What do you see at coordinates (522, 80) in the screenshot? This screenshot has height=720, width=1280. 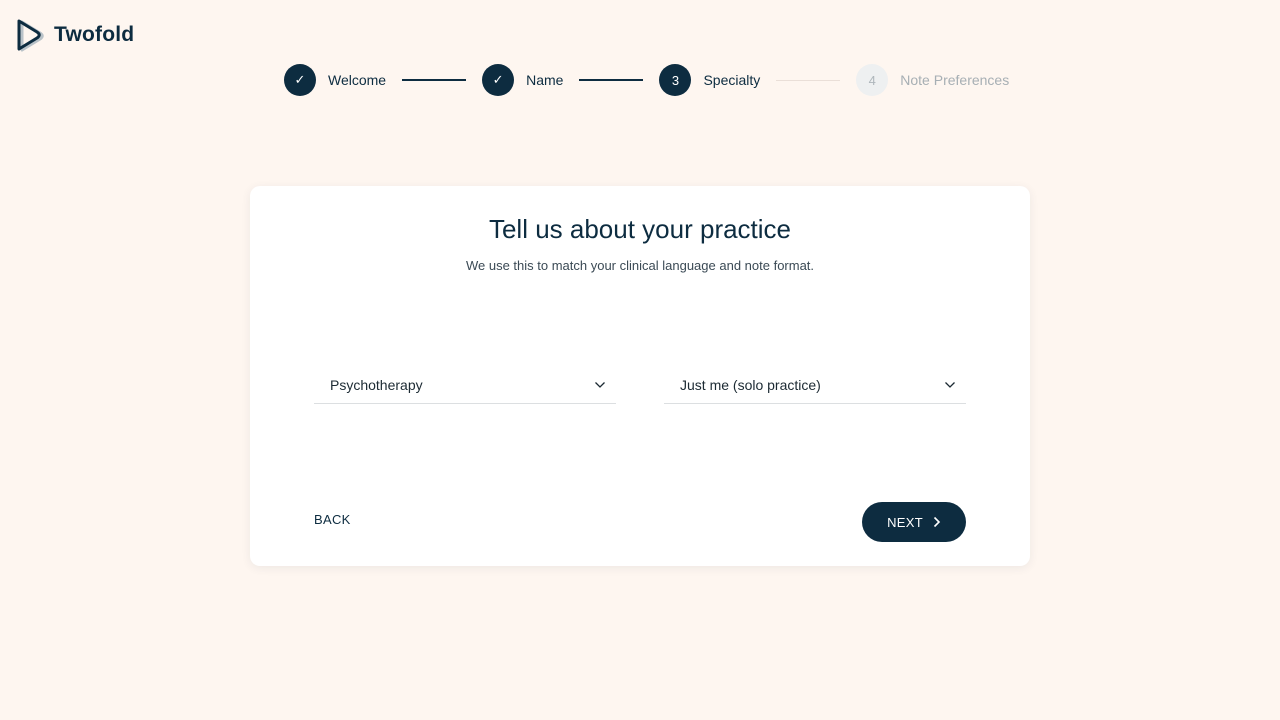 I see `step-name: ✓ Name` at bounding box center [522, 80].